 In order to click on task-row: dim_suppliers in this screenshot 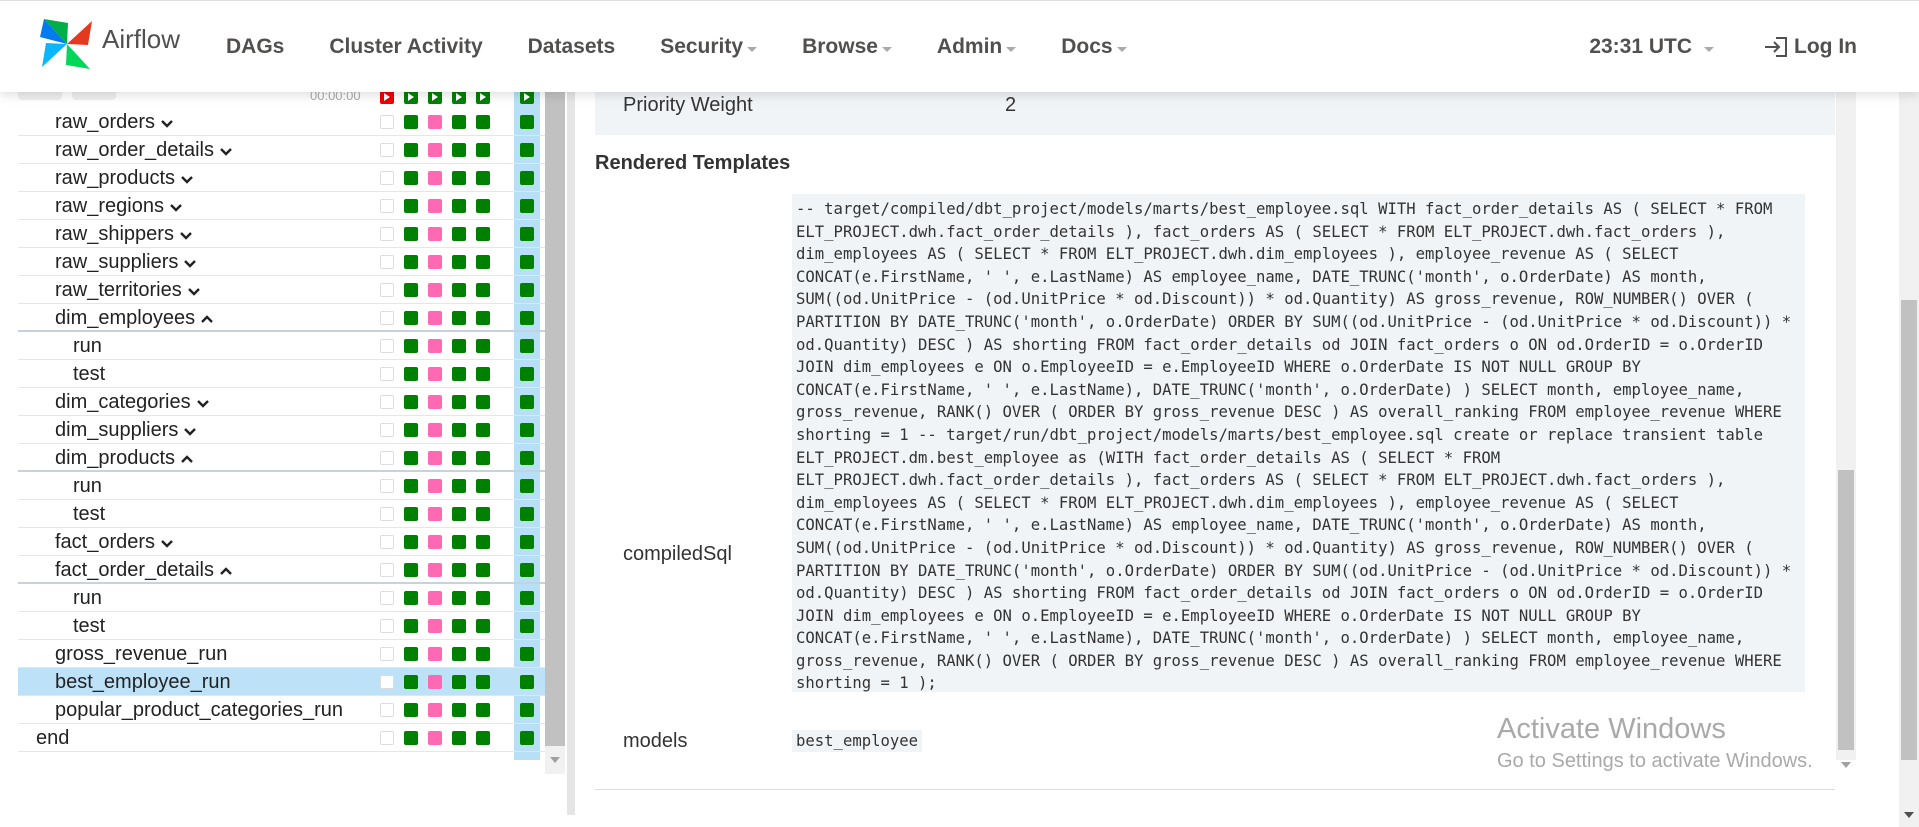, I will do `click(281, 430)`.